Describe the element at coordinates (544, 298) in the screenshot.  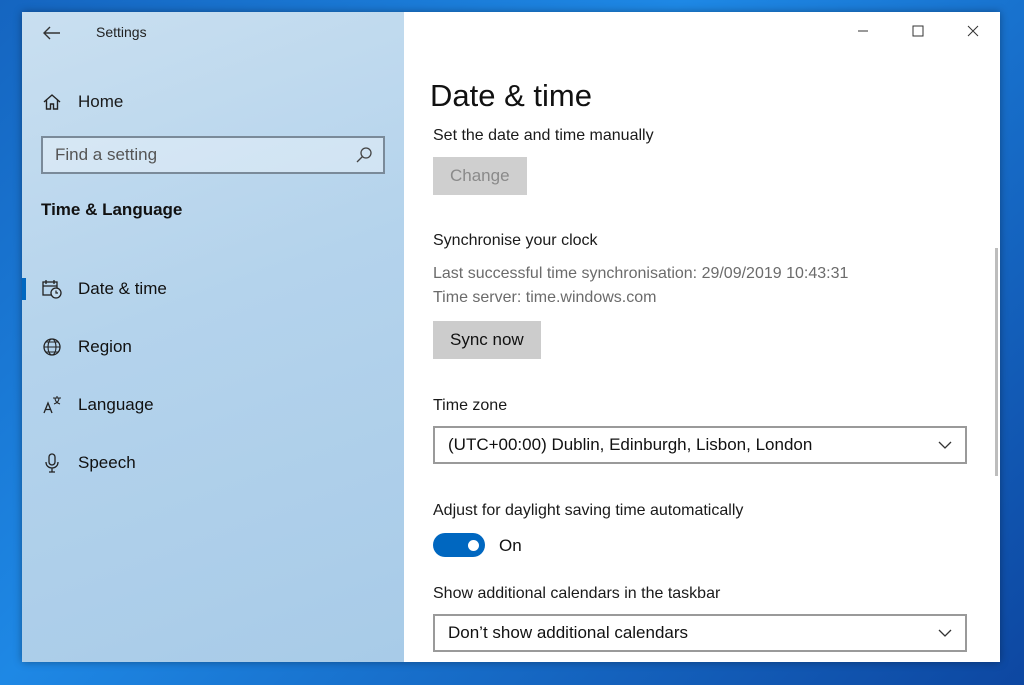
I see `time-server-text: Time server: time.windows.com` at that location.